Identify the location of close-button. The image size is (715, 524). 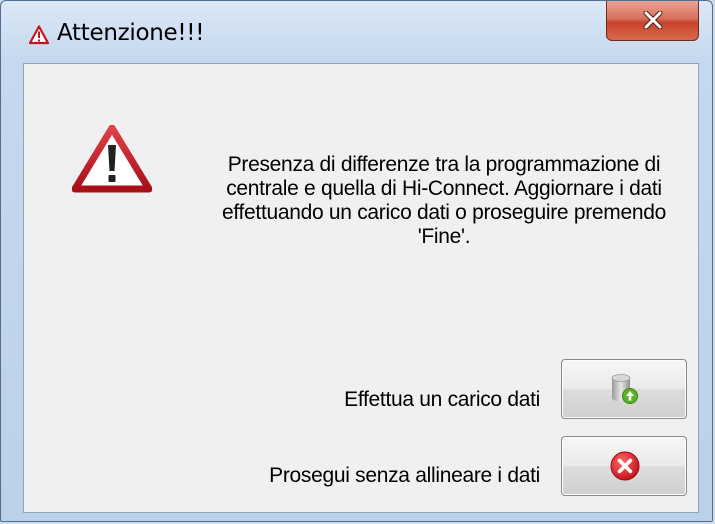
(652, 21).